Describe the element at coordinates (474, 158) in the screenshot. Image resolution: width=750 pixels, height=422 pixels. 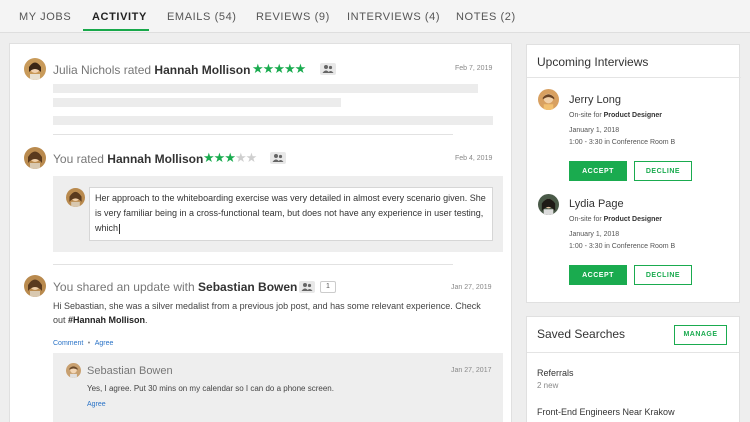
I see `activity-date: Feb 4, 2019` at that location.